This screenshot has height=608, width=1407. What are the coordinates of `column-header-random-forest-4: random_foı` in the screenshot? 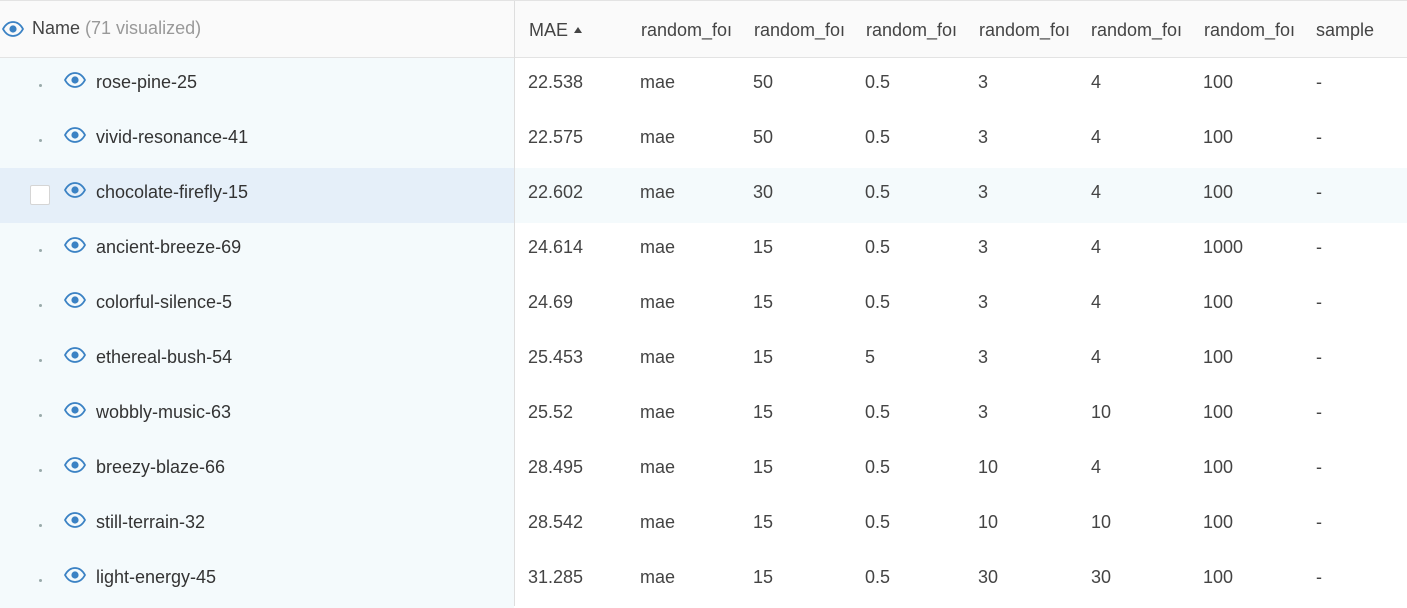 It's located at (1028, 30).